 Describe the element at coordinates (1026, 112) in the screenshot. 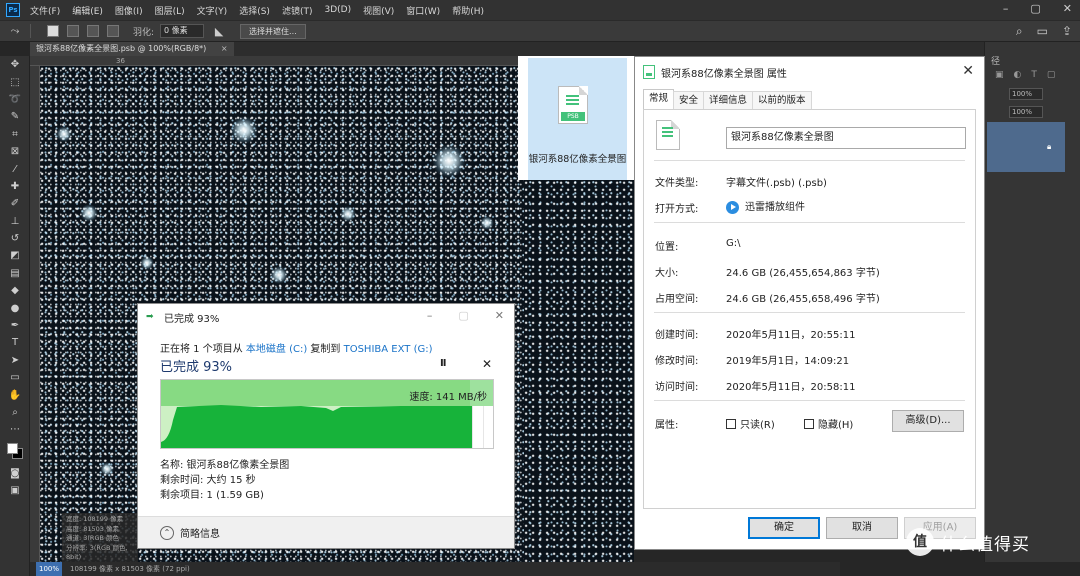

I see `fill-input: 100%` at that location.